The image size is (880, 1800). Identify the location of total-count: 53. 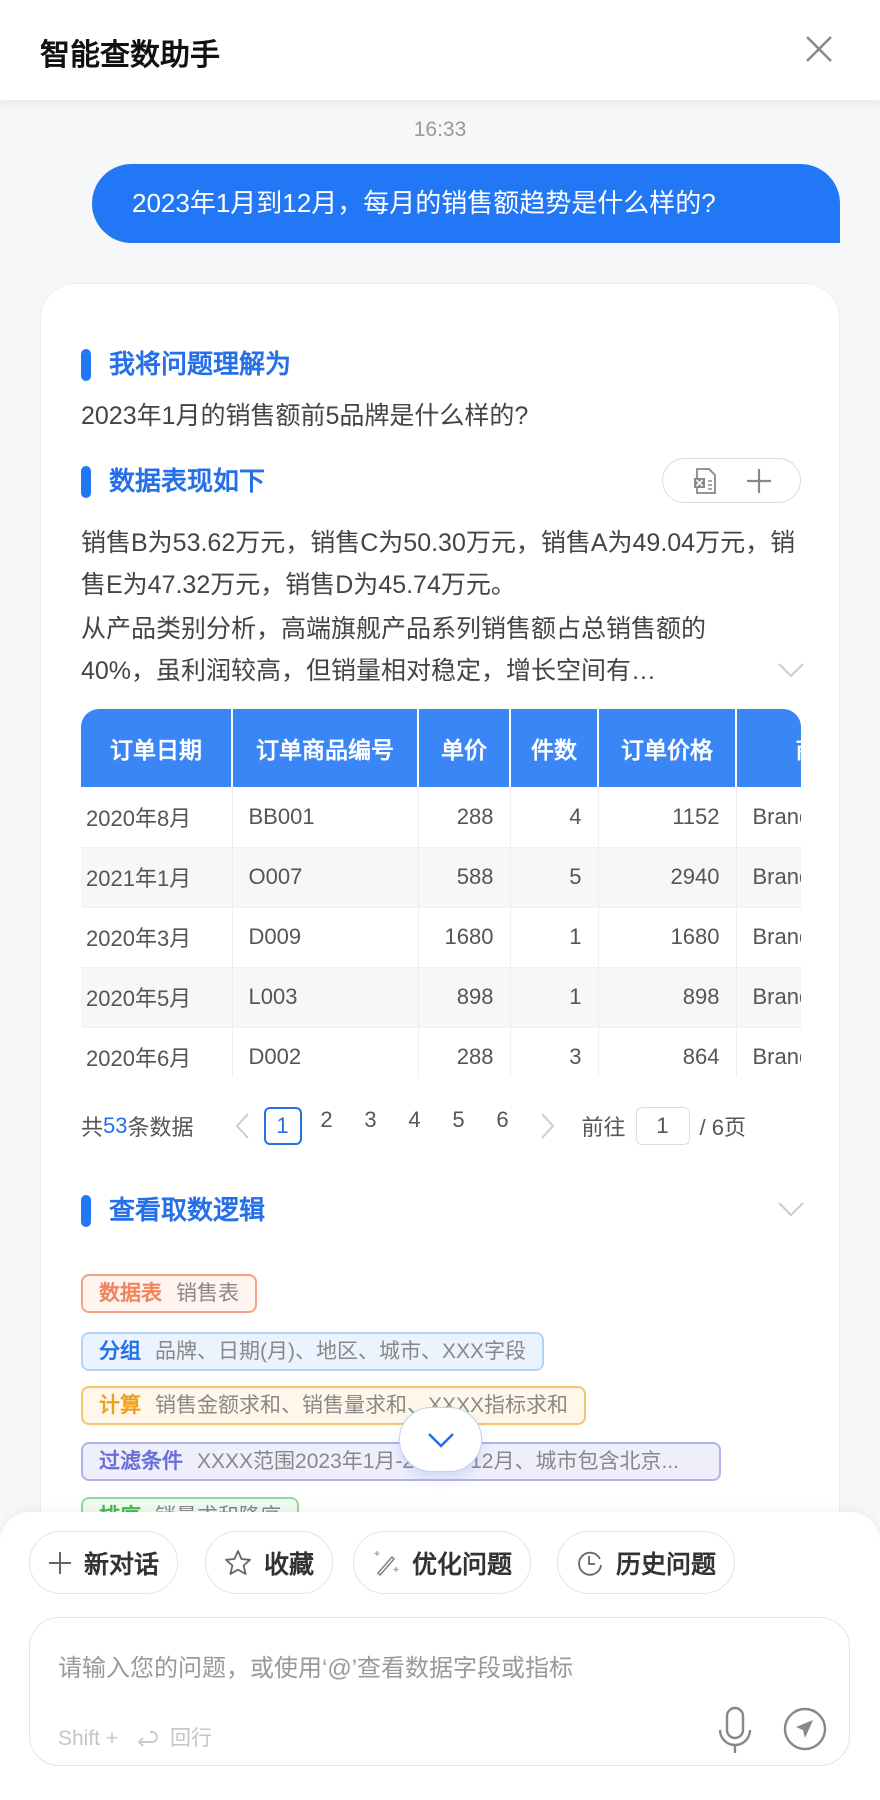
(115, 1125).